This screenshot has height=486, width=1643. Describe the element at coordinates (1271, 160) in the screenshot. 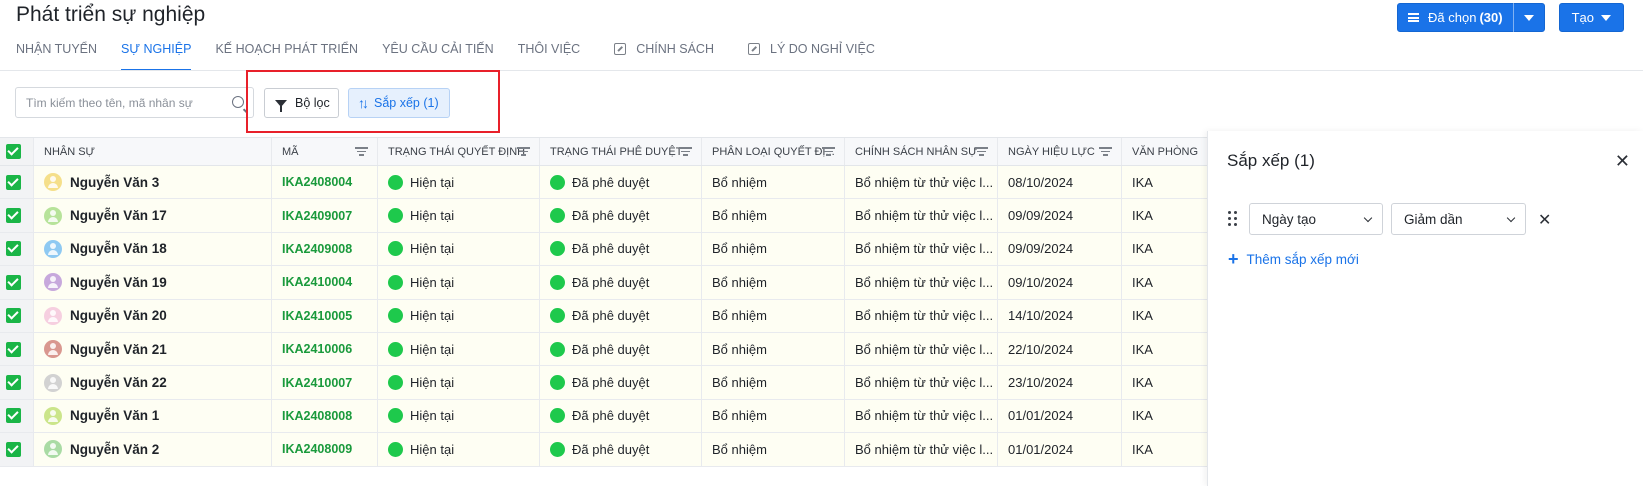

I see `sort-panel-title: Sắp xếp (1)` at that location.